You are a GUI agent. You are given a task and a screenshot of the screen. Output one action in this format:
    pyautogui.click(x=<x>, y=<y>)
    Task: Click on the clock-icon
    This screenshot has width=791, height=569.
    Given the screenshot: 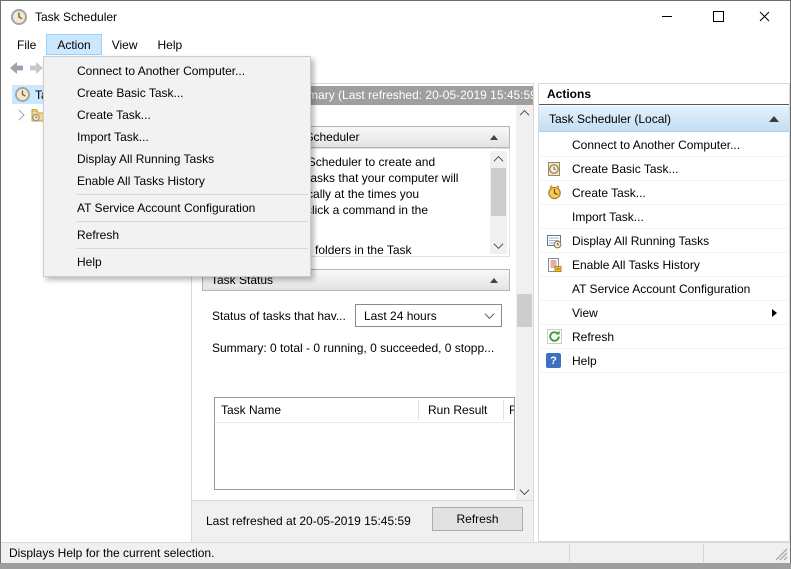 What is the action you would take?
    pyautogui.click(x=22, y=94)
    